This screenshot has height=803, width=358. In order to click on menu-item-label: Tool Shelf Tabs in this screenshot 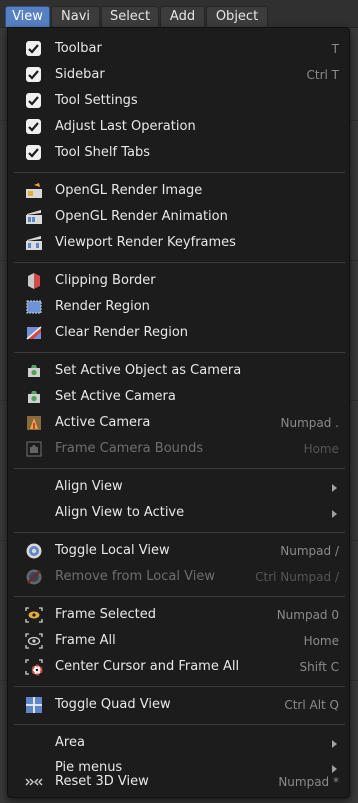, I will do `click(102, 152)`.